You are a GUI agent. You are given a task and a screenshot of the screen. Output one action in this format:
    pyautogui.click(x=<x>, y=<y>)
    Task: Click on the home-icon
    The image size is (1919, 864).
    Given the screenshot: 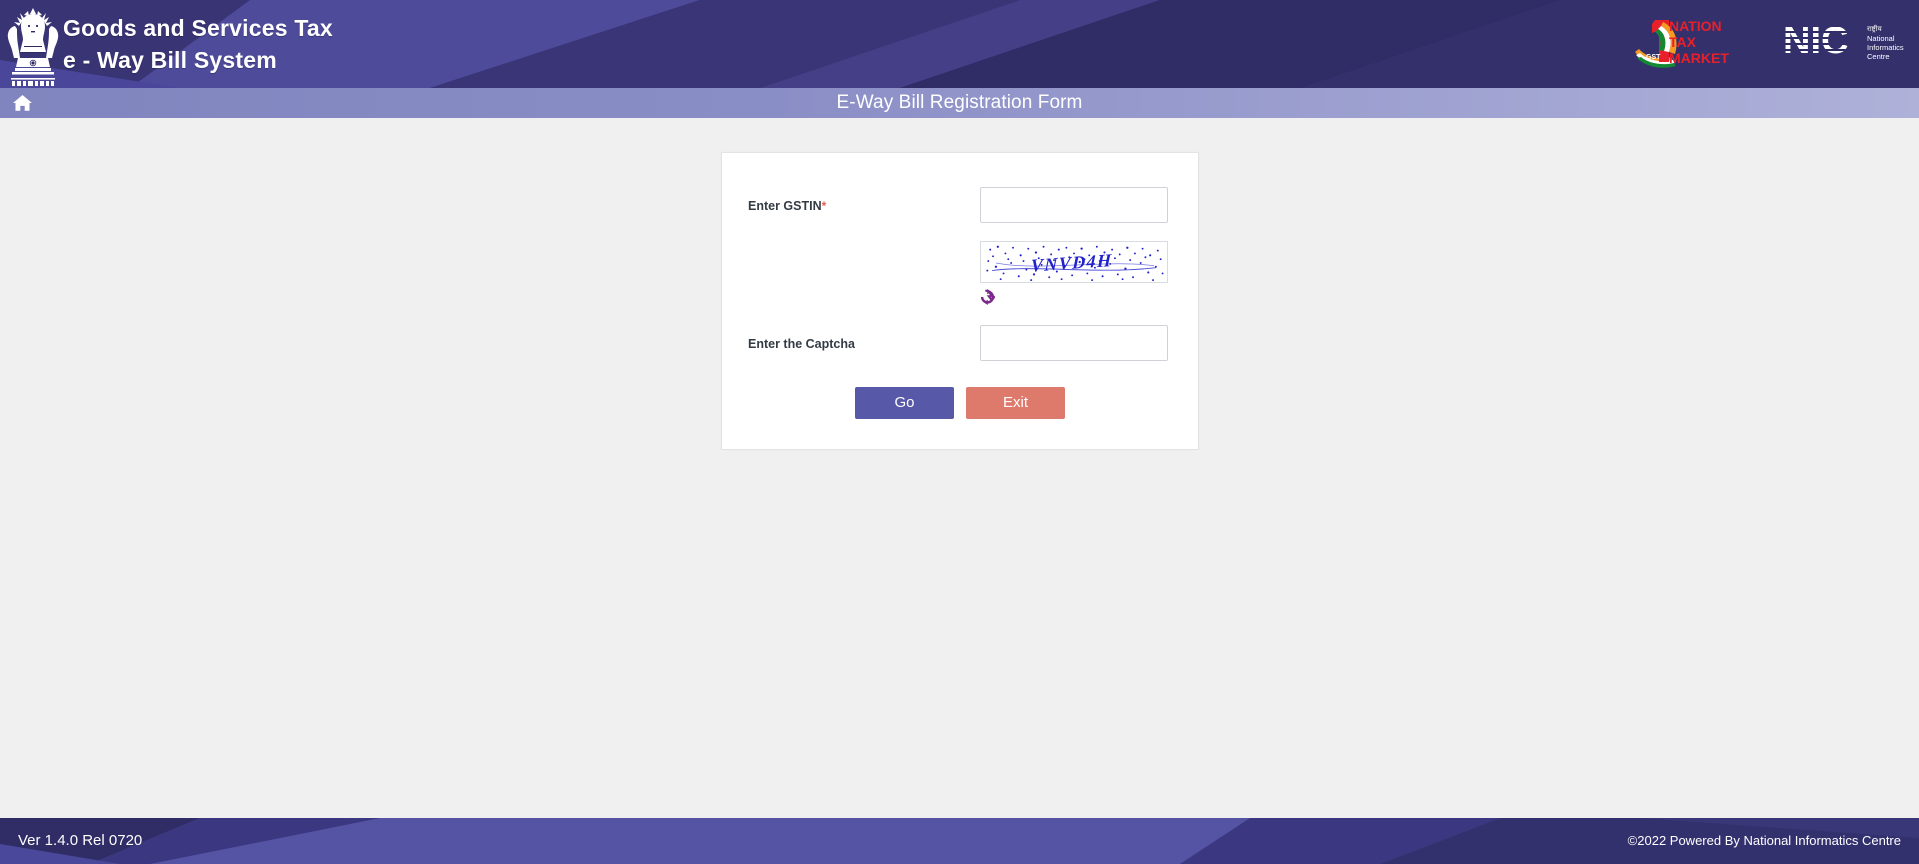 What is the action you would take?
    pyautogui.click(x=22, y=102)
    